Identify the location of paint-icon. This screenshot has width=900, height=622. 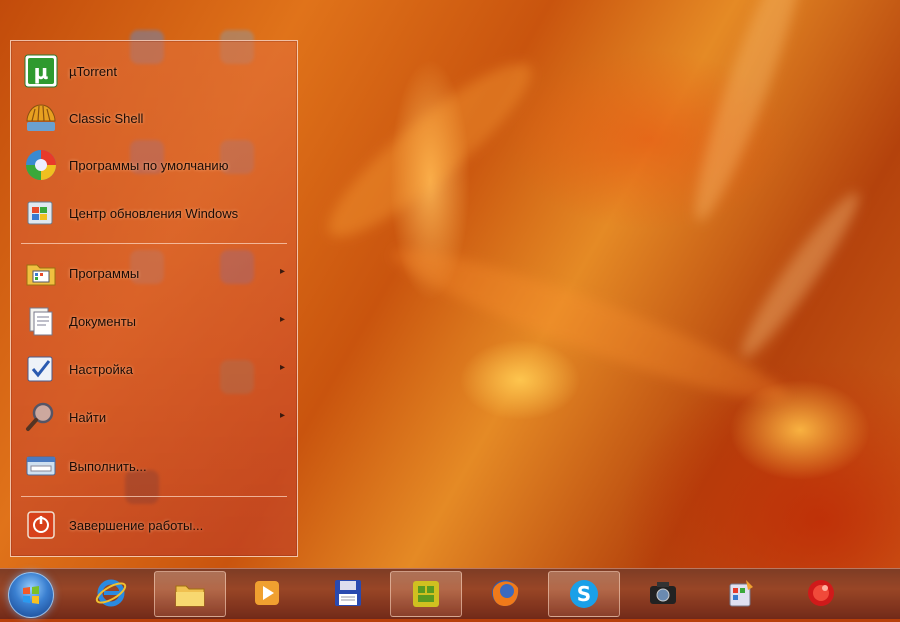
(741, 593).